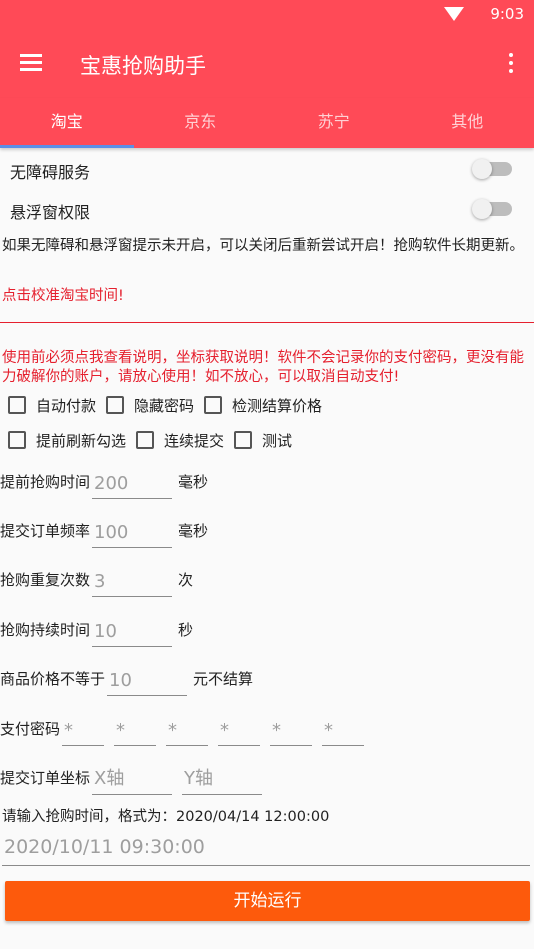 The image size is (534, 949). I want to click on coord-x-input: X轴, so click(132, 780).